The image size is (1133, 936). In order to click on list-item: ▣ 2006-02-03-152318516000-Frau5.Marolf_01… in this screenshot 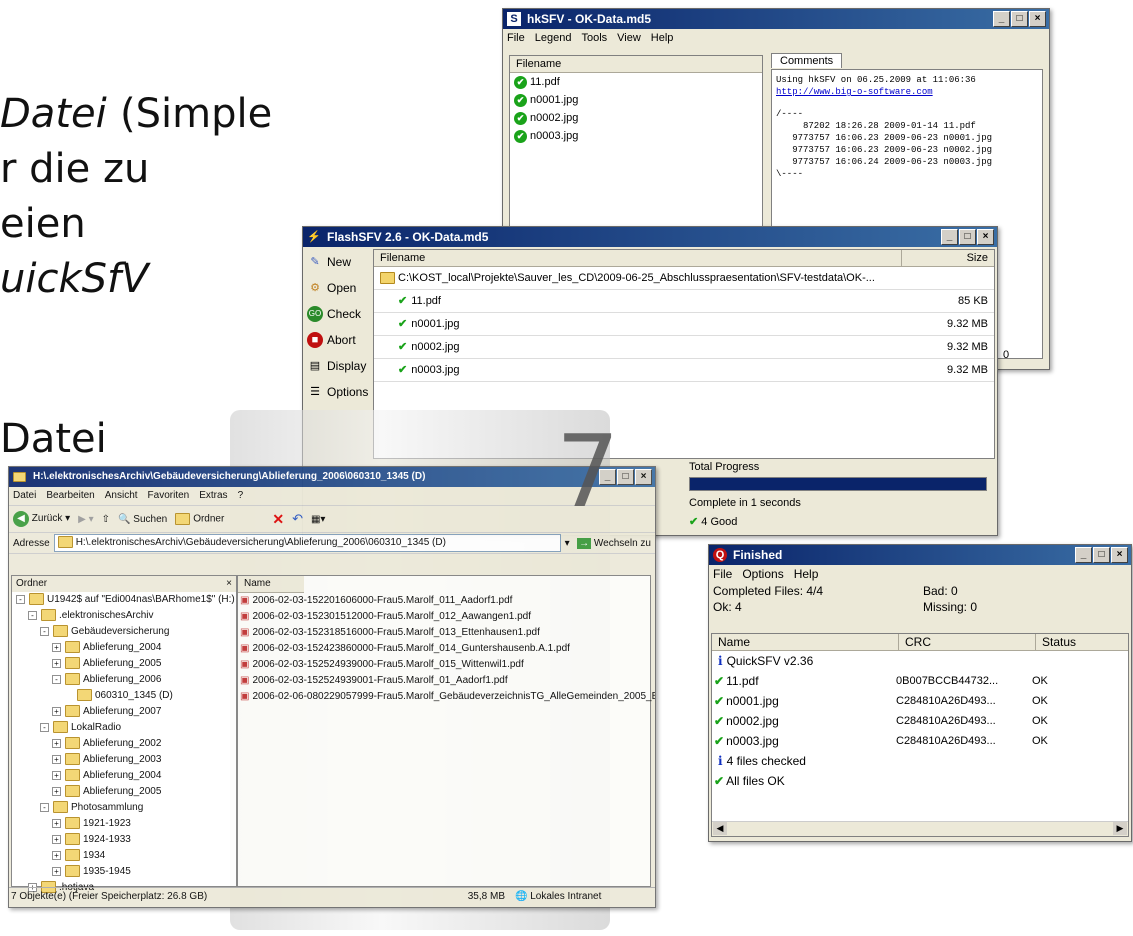, I will do `click(445, 633)`.